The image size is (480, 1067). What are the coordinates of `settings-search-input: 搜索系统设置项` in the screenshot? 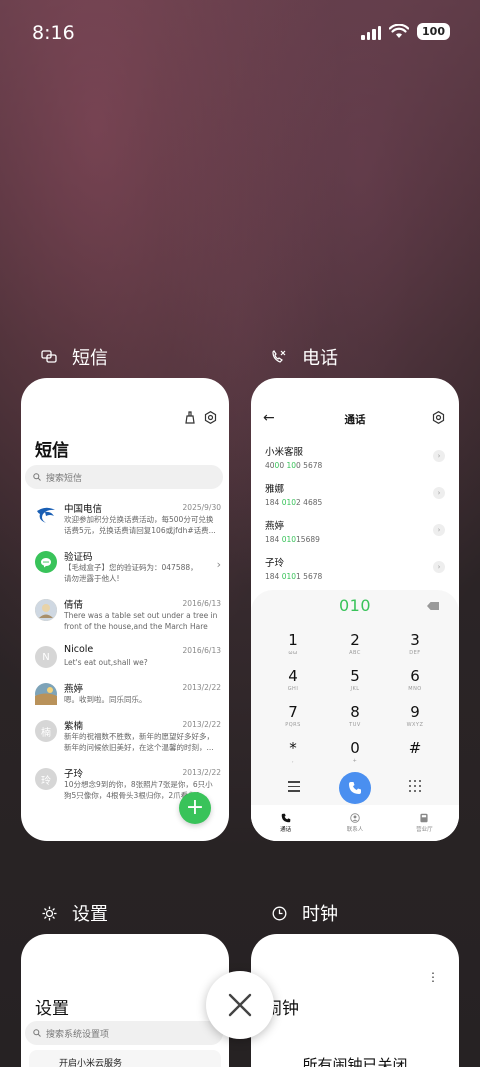 It's located at (124, 1033).